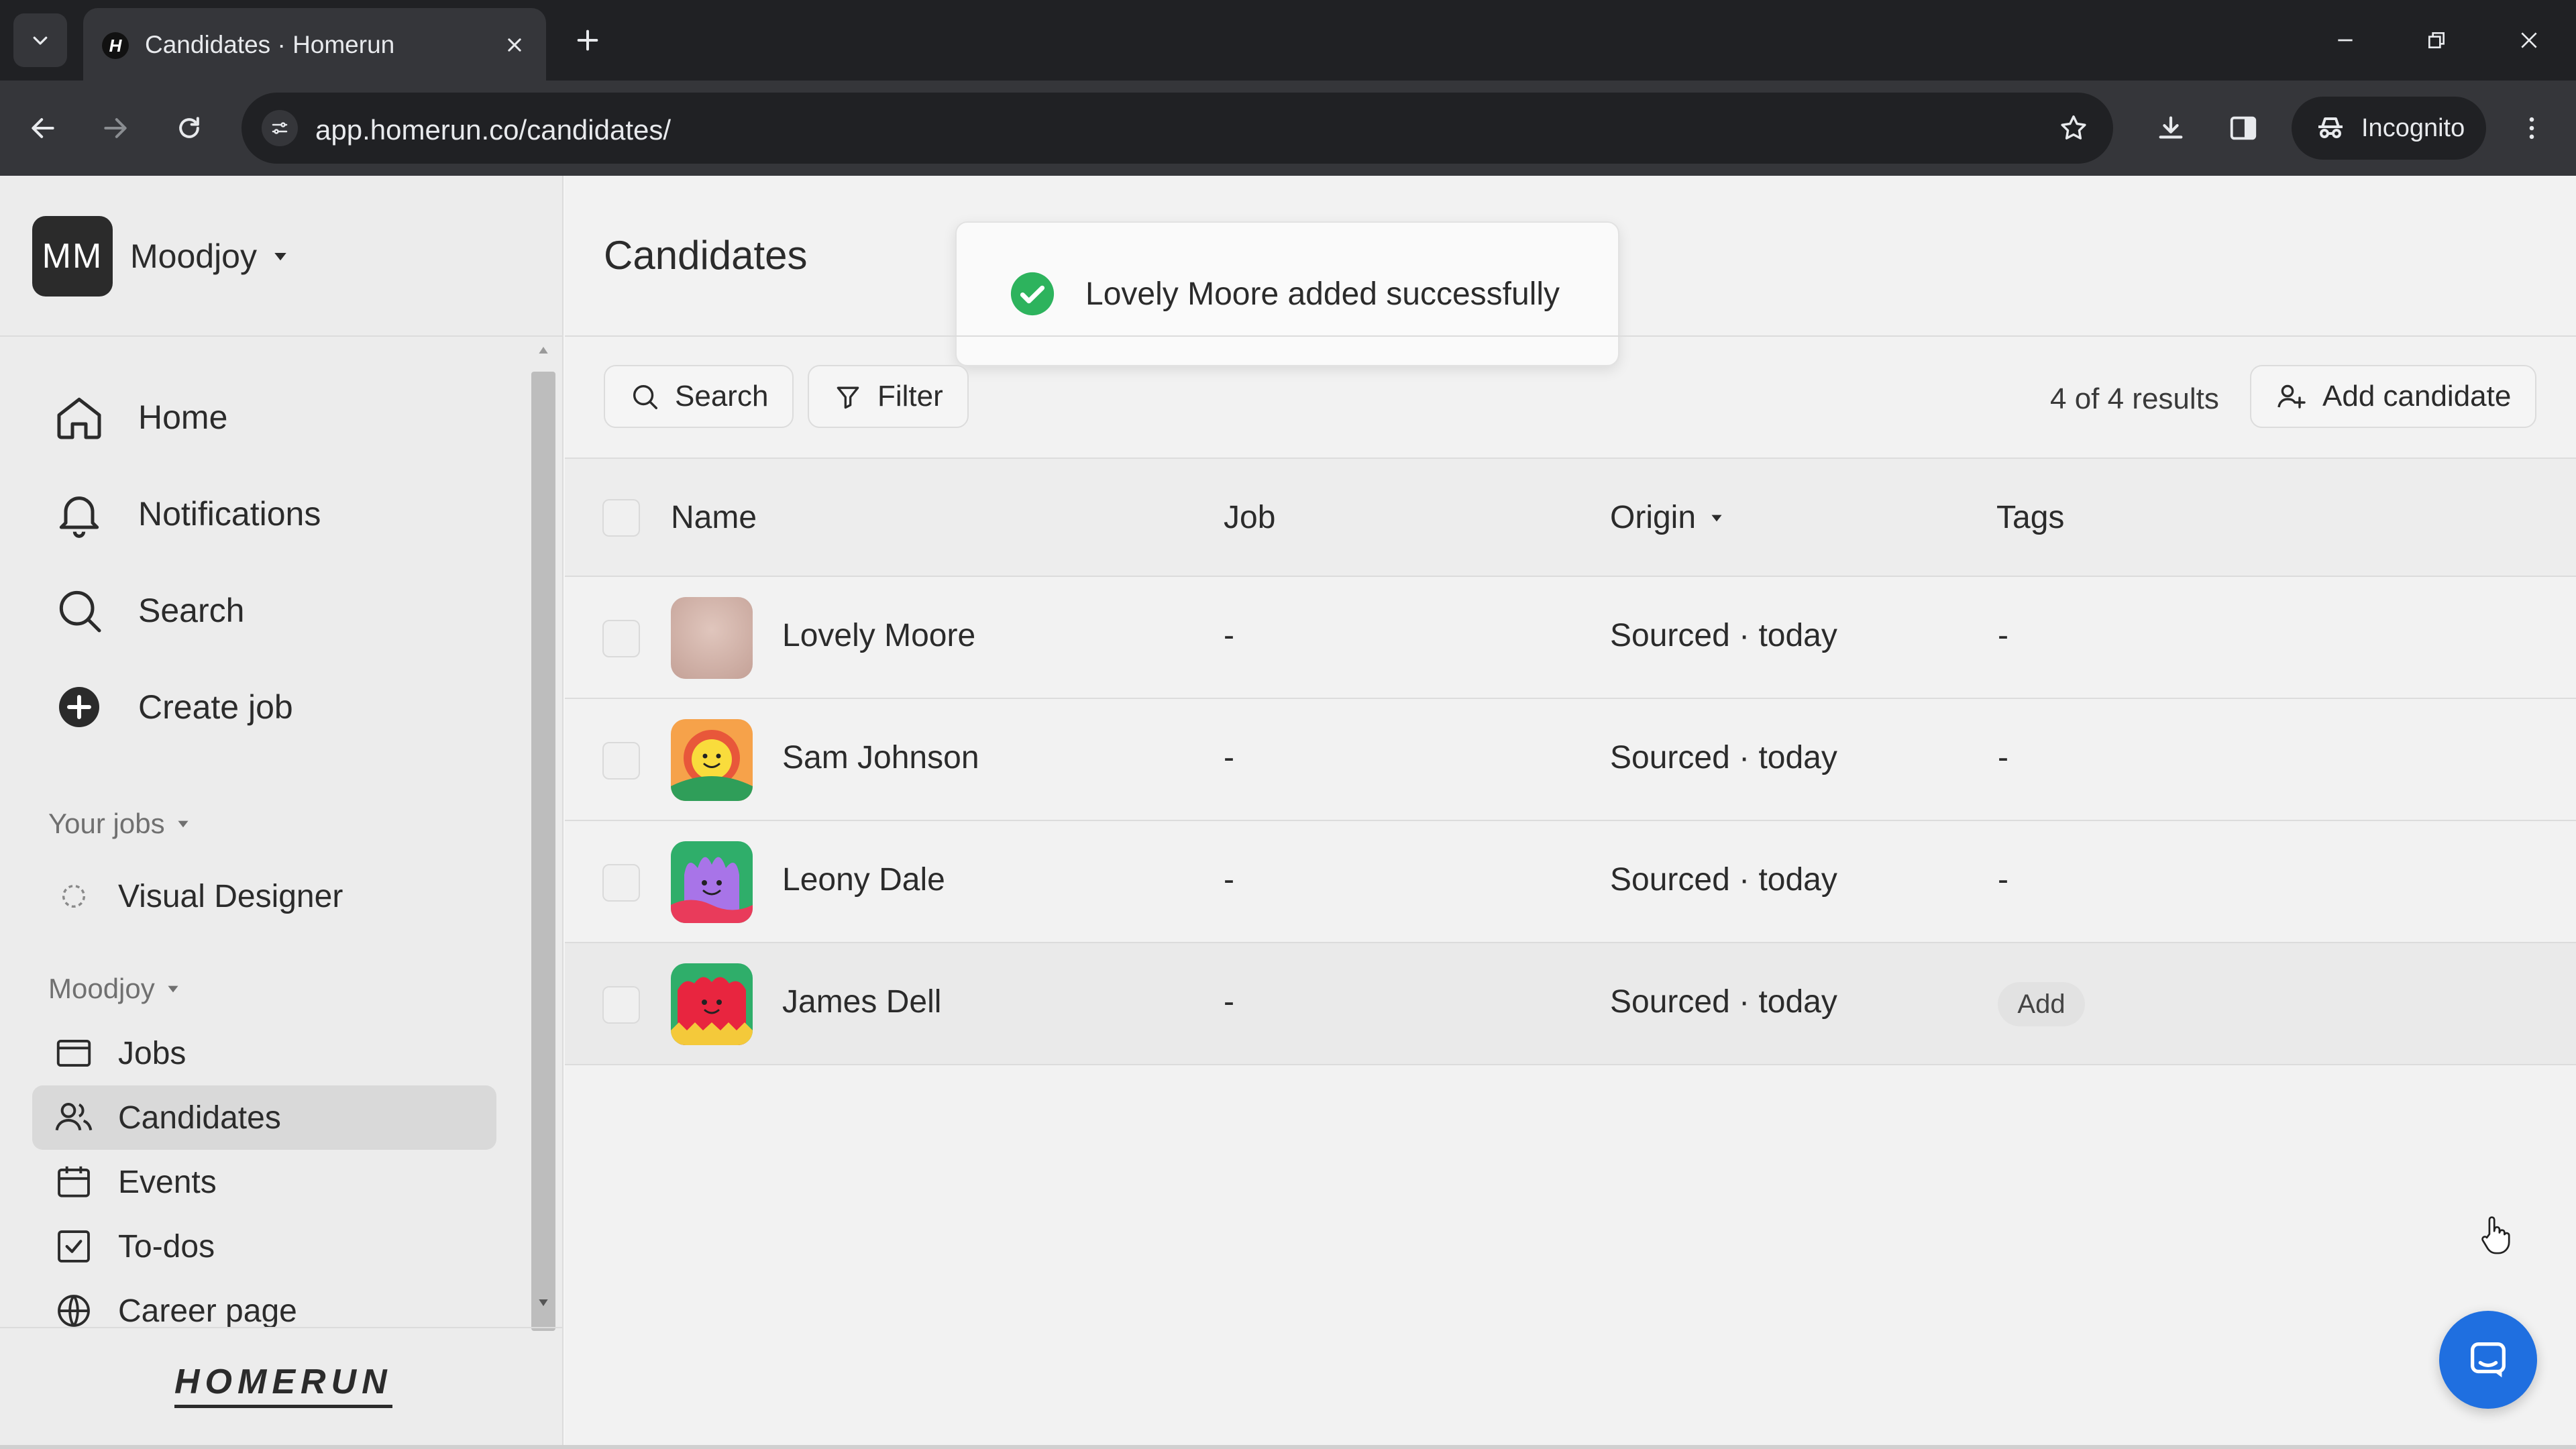  I want to click on restore-icon, so click(2436, 40).